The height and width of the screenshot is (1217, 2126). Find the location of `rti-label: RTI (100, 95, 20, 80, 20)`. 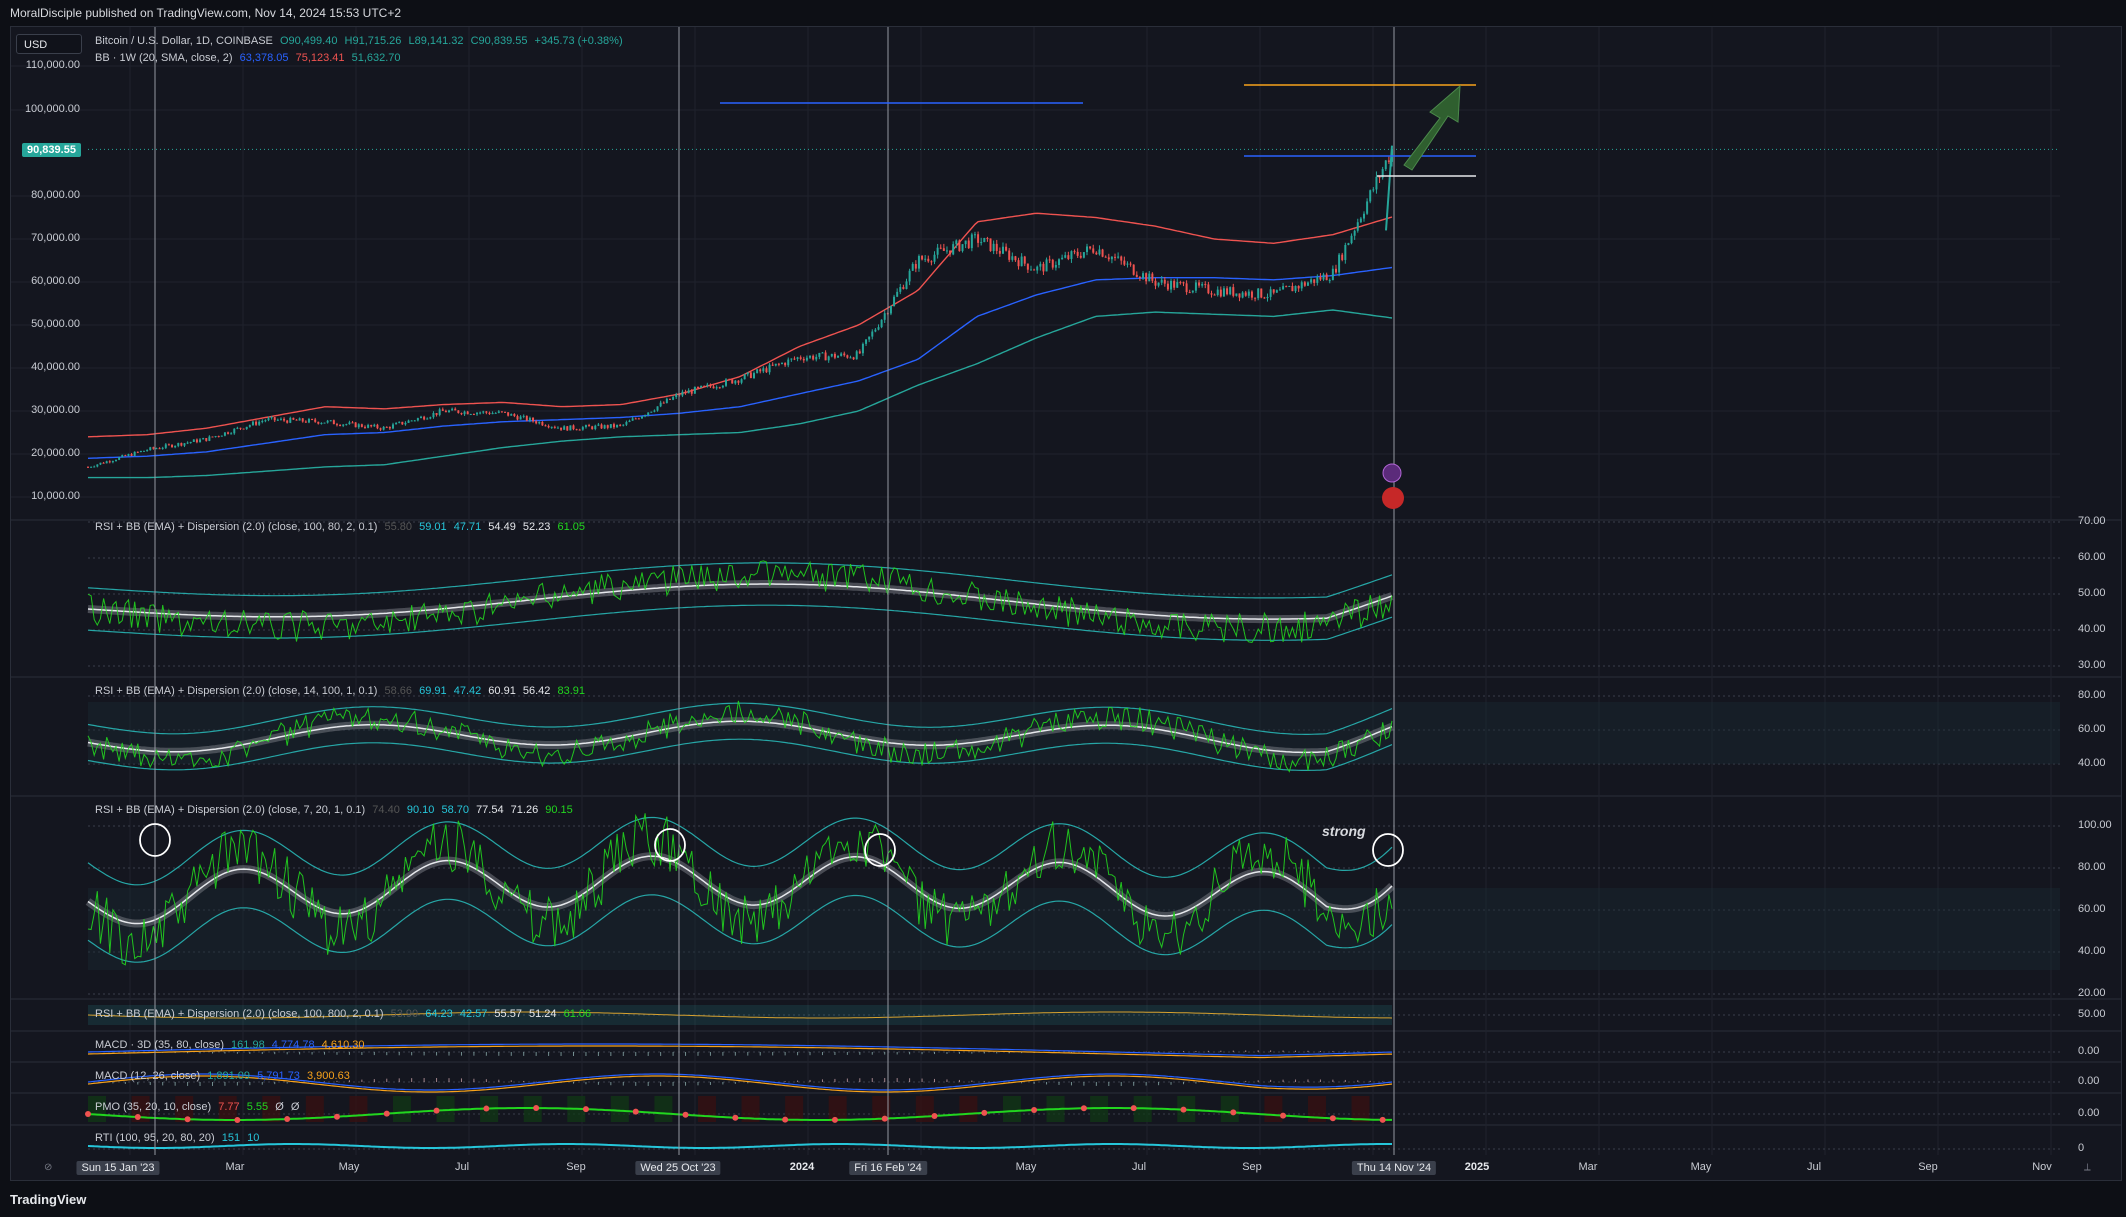

rti-label: RTI (100, 95, 20, 80, 20) is located at coordinates (155, 1138).